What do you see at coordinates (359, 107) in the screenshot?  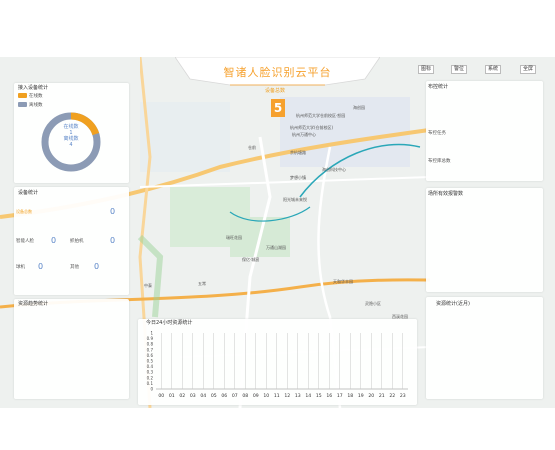 I see `map-label: 海创园` at bounding box center [359, 107].